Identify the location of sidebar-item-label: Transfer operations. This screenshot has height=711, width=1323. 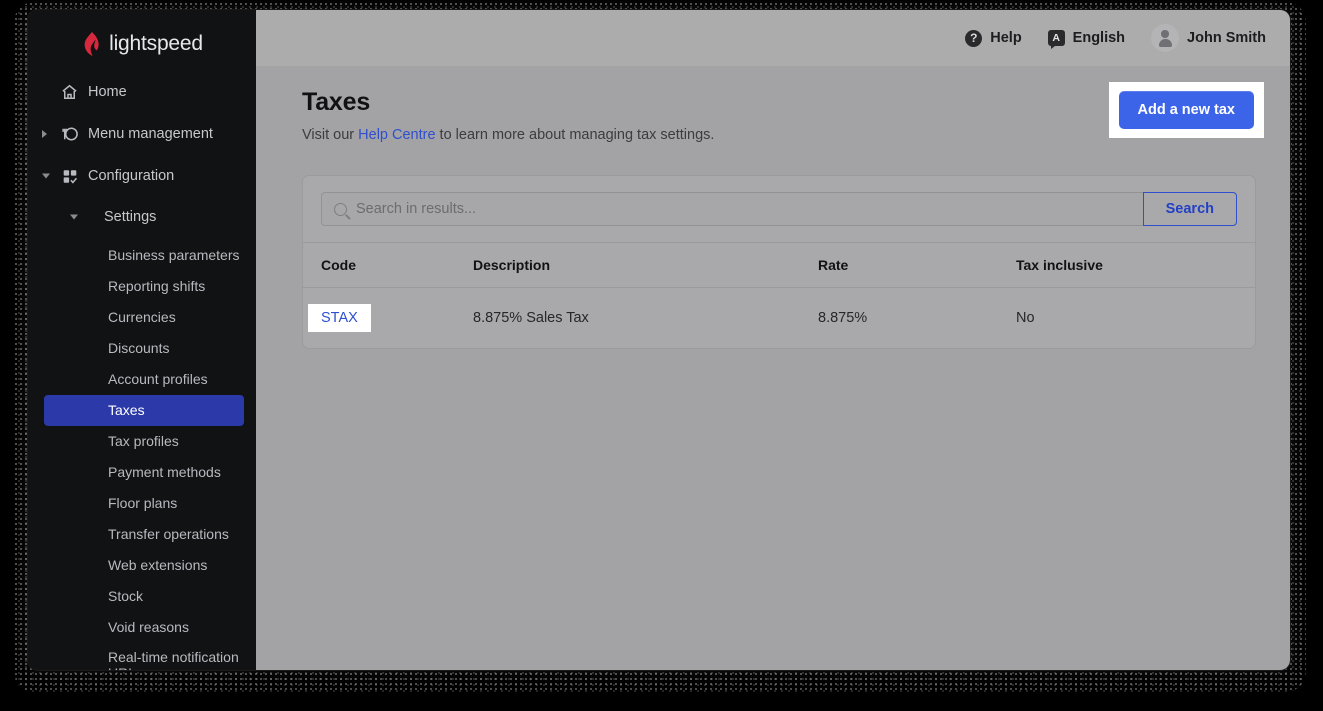
(168, 534).